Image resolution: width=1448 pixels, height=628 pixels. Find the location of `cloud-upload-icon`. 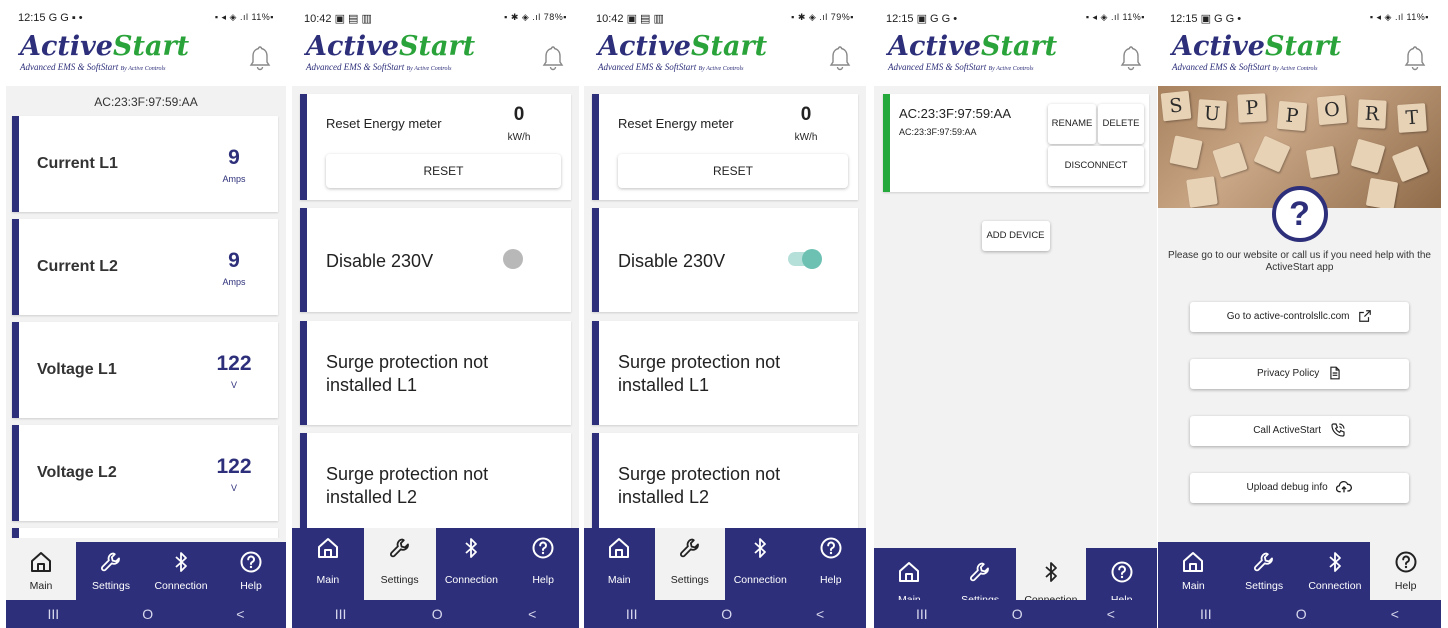

cloud-upload-icon is located at coordinates (1344, 487).